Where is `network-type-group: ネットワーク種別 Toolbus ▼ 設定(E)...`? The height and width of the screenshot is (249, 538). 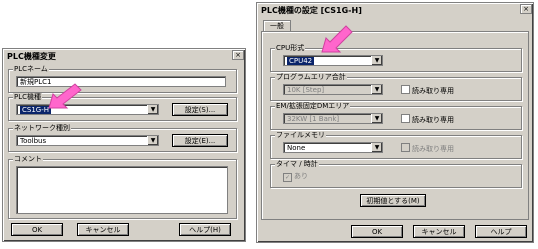 network-type-group: ネットワーク種別 Toolbus ▼ 設定(E)... is located at coordinates (122, 138).